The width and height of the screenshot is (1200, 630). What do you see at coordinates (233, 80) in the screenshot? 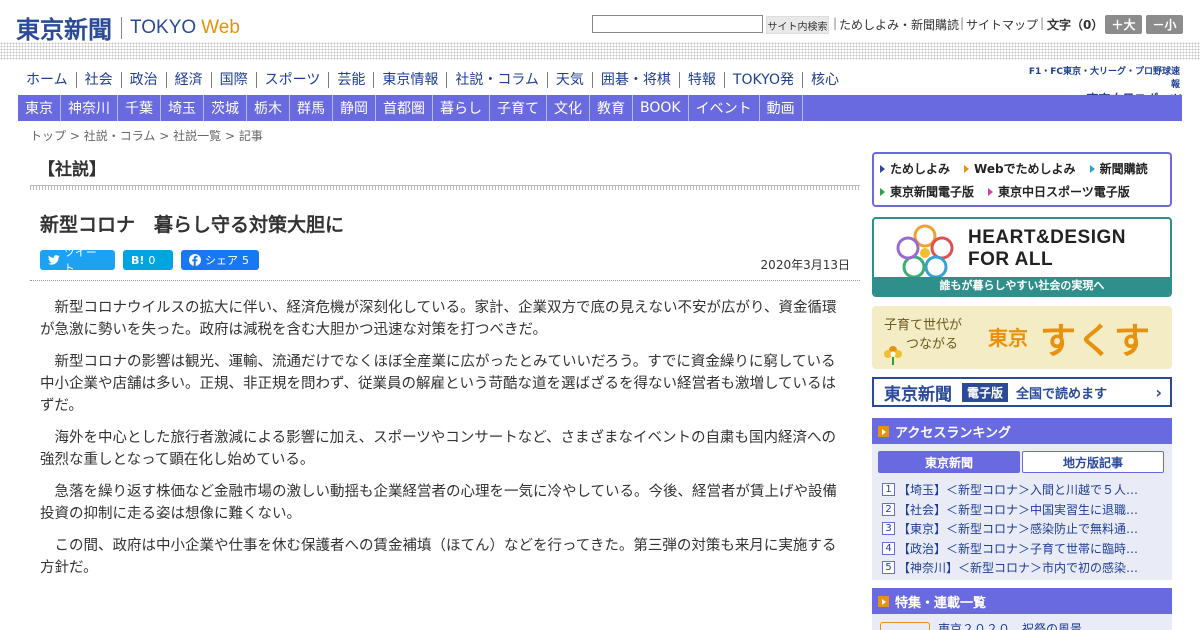
I see `nav-item-international: 国際` at bounding box center [233, 80].